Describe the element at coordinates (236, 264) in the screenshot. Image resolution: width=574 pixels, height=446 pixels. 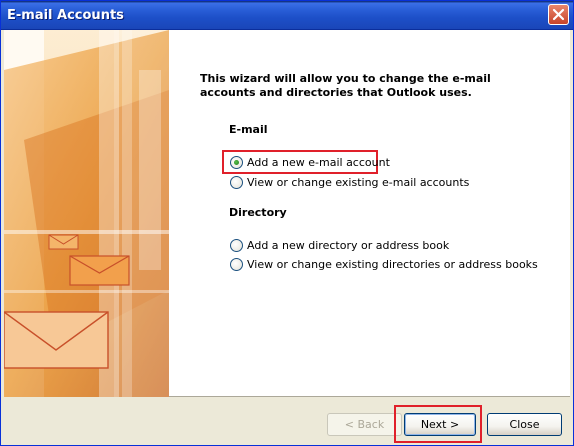
I see `radio-view-directories` at that location.